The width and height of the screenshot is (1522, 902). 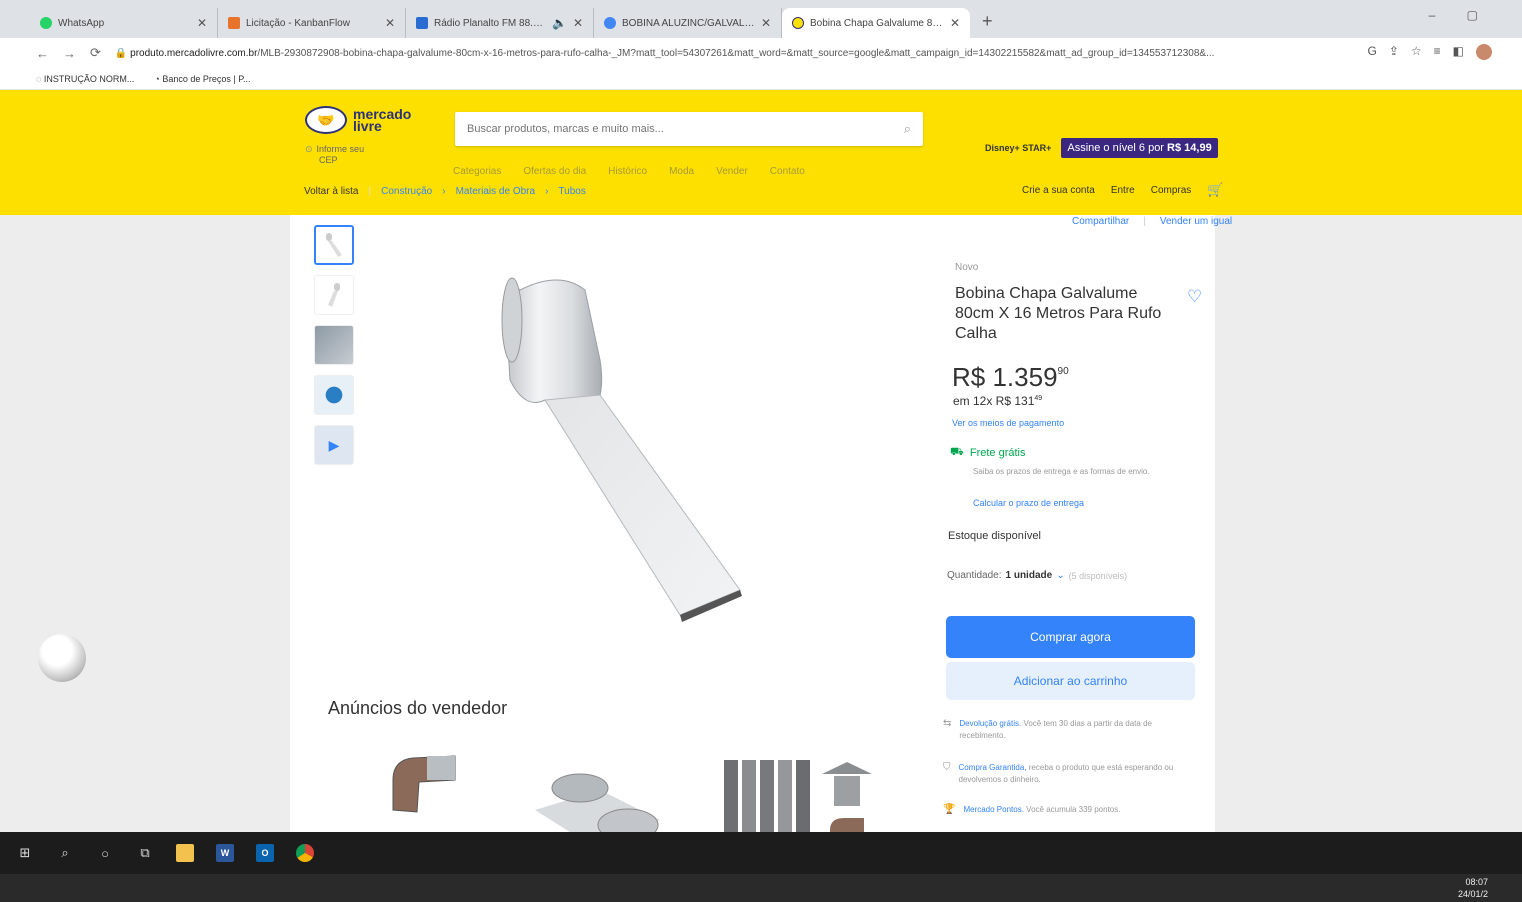 I want to click on seller-ads-heading: Anúncios do vendedor, so click(x=418, y=708).